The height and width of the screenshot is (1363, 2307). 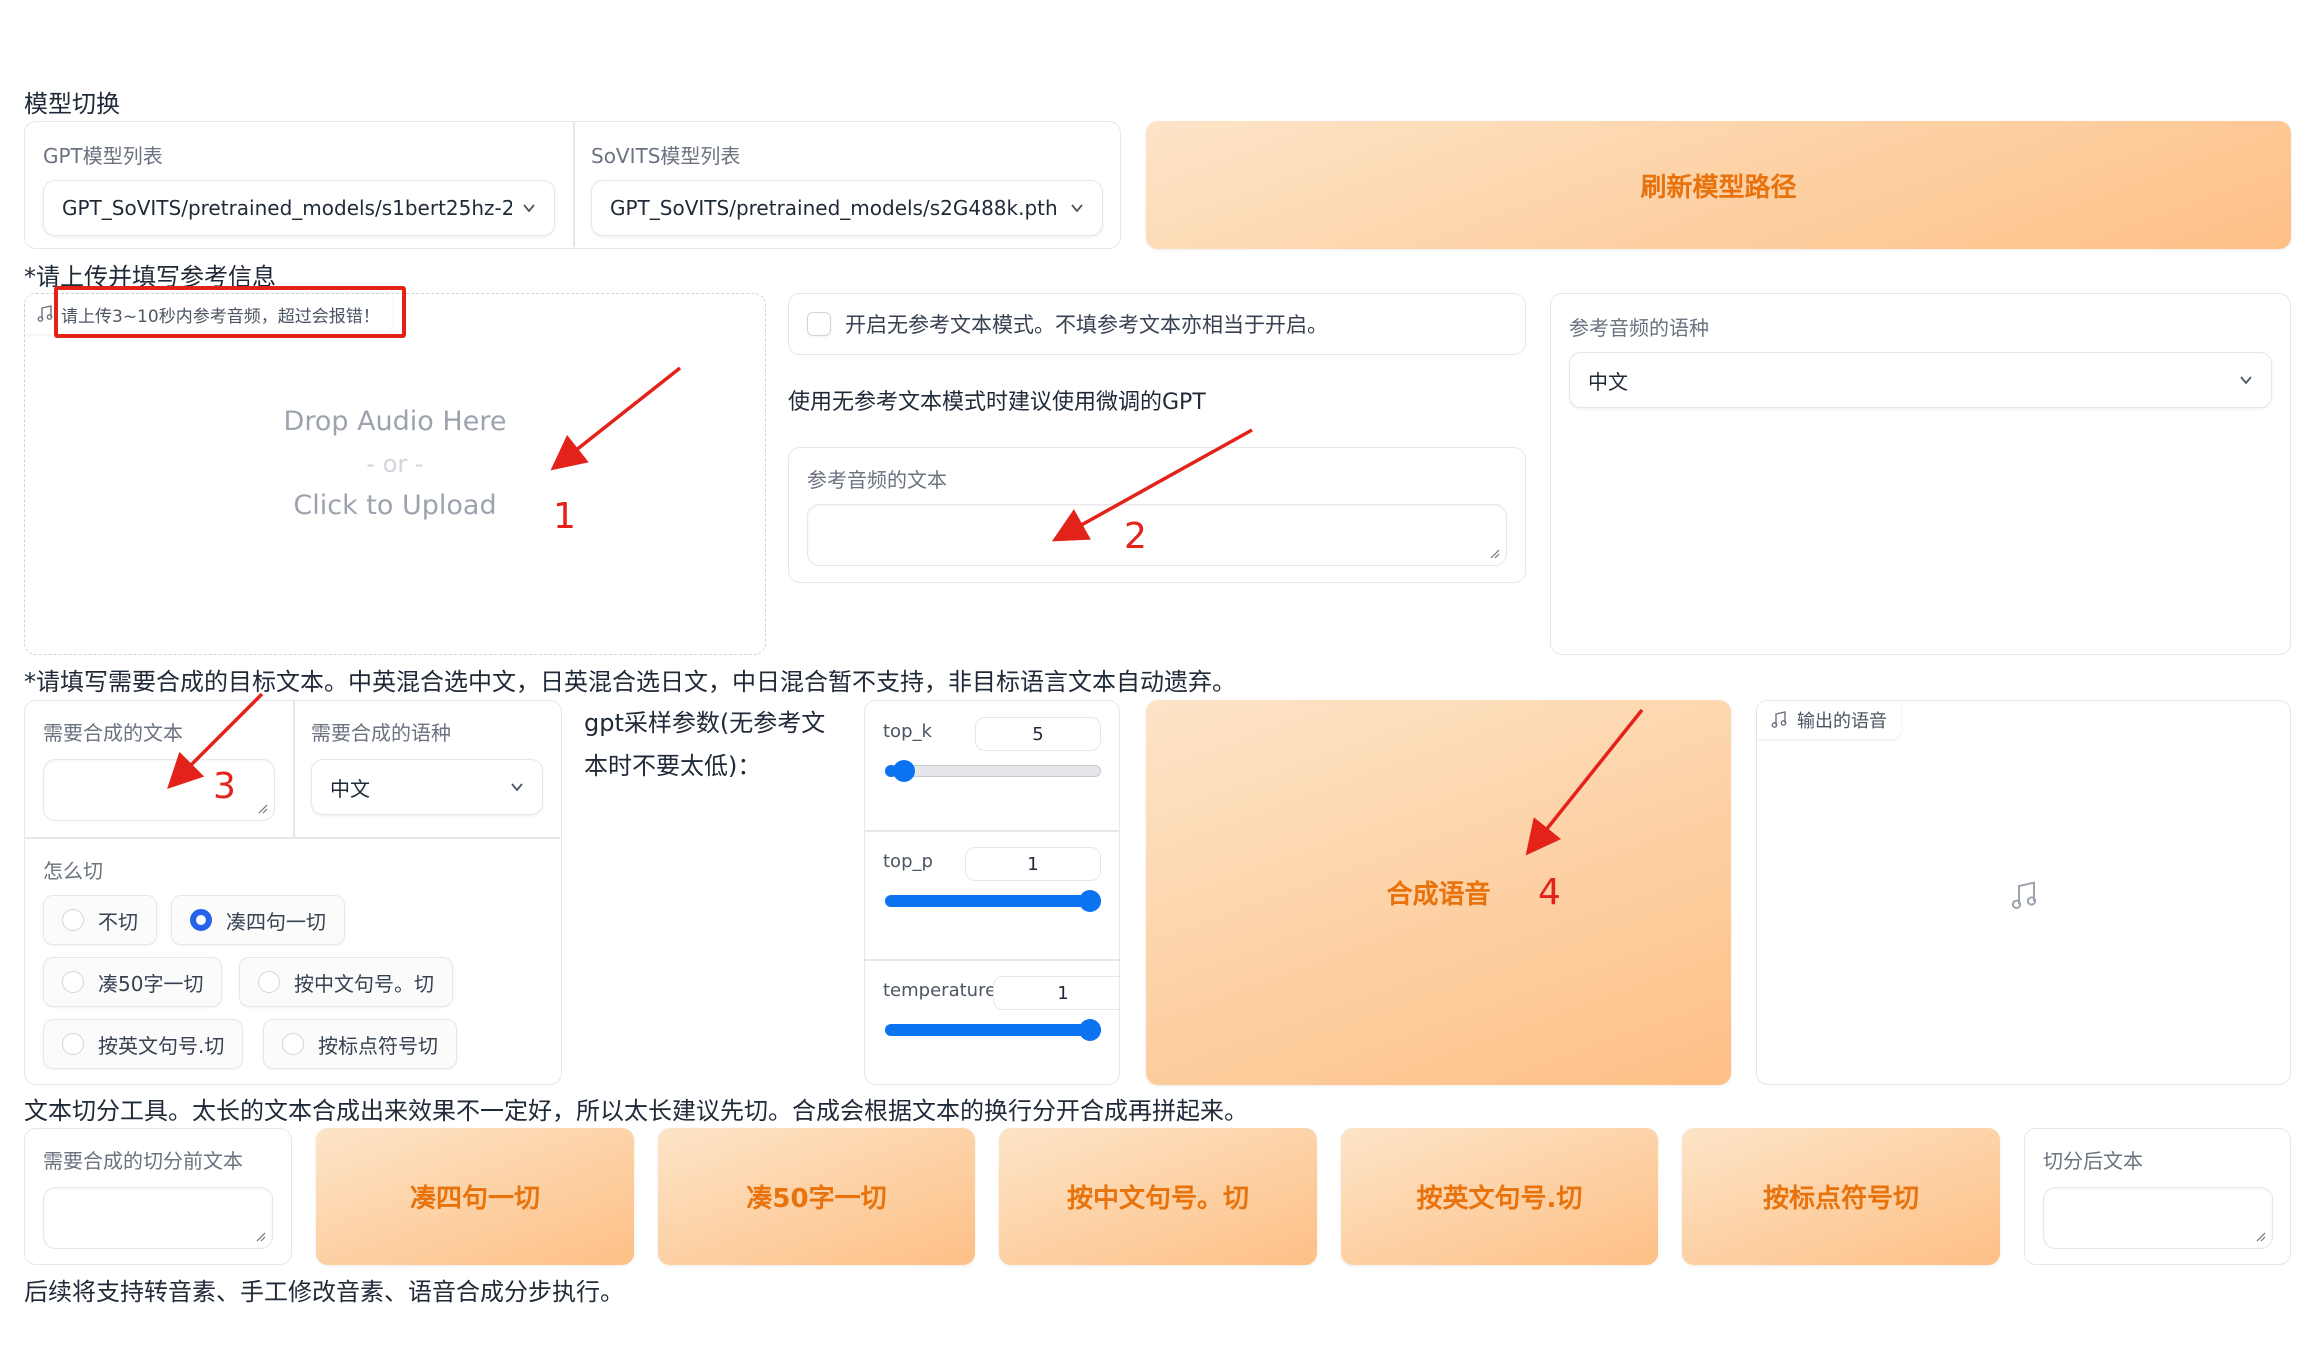 I want to click on ref-lang-dropdown: 中文, so click(x=1920, y=380).